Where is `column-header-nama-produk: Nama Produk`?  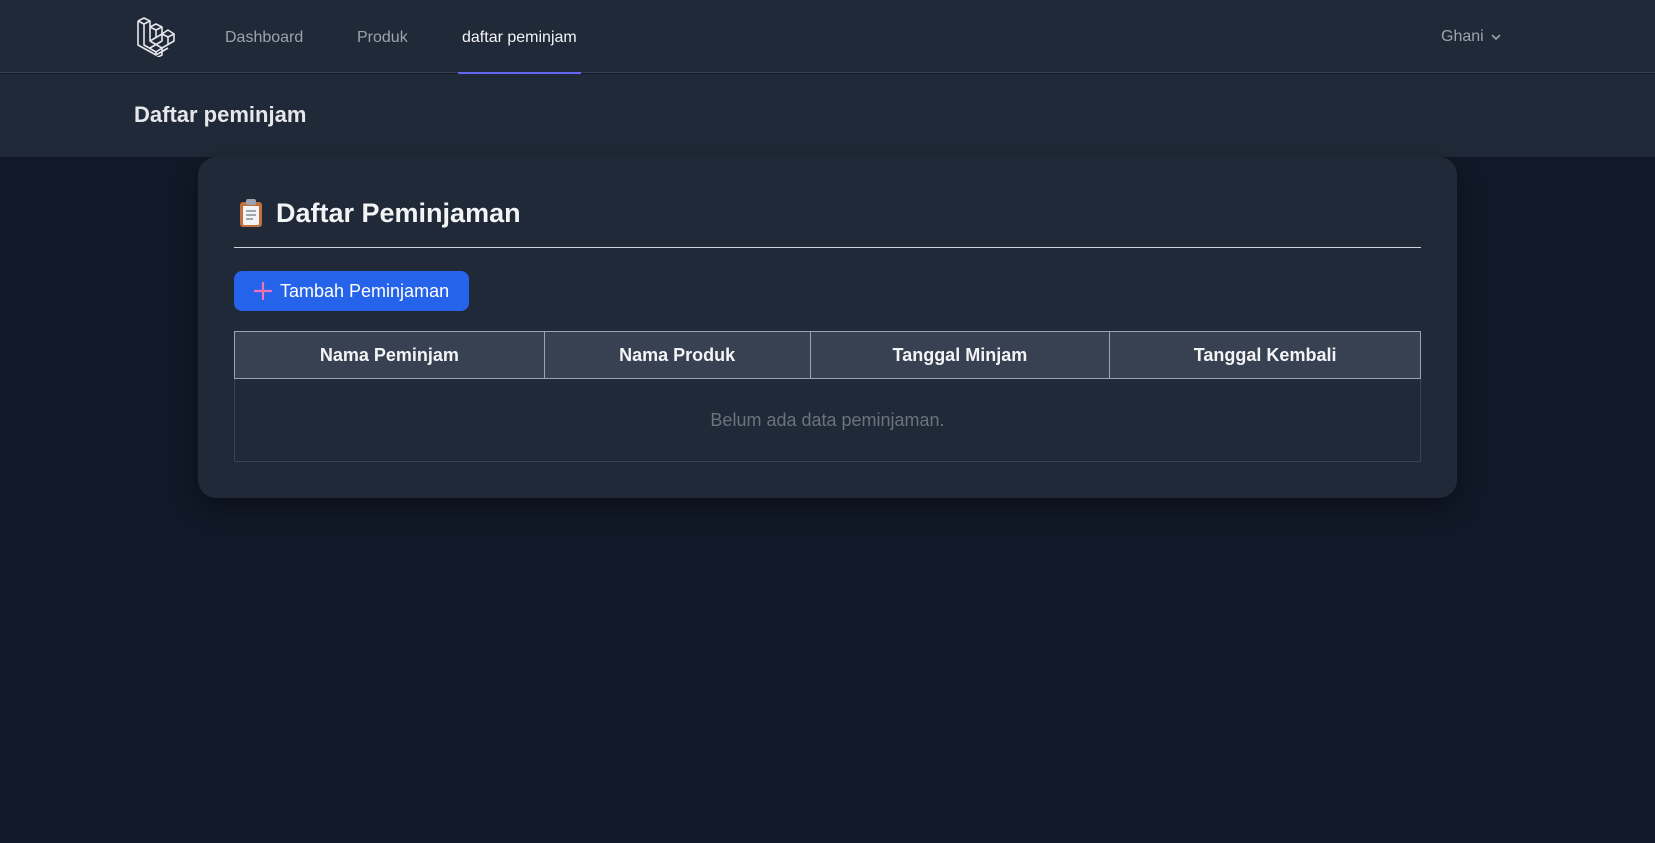
column-header-nama-produk: Nama Produk is located at coordinates (677, 355).